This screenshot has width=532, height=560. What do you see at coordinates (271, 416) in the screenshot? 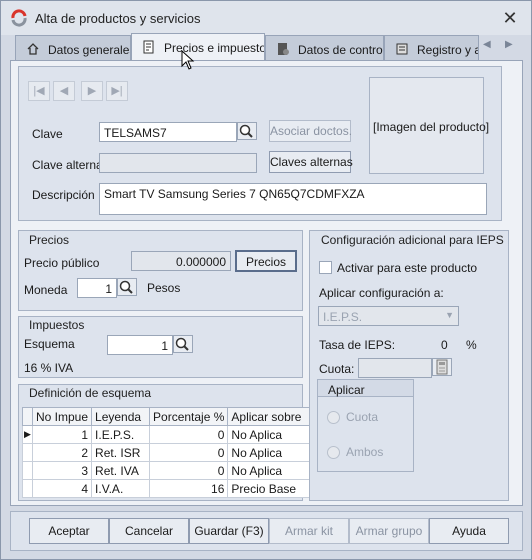
I see `column-header: Aplicar sobre` at bounding box center [271, 416].